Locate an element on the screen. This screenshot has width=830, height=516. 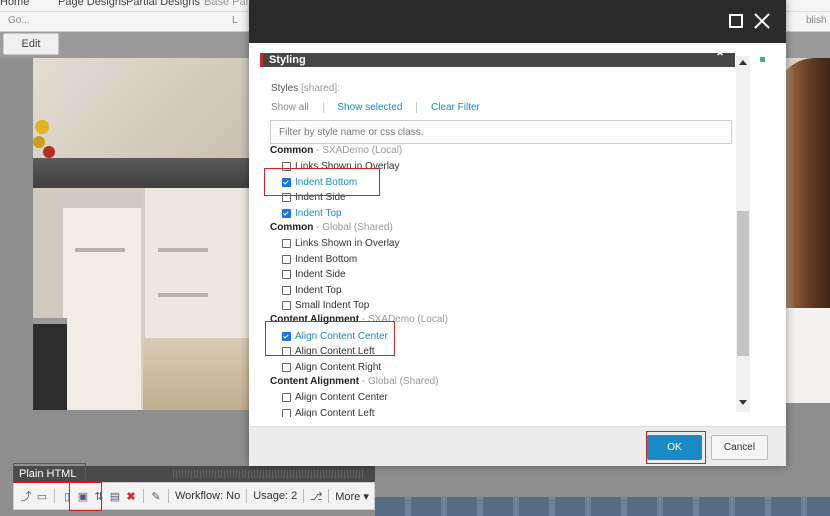
style-group-header: Common - Global (Shared) is located at coordinates (331, 227).